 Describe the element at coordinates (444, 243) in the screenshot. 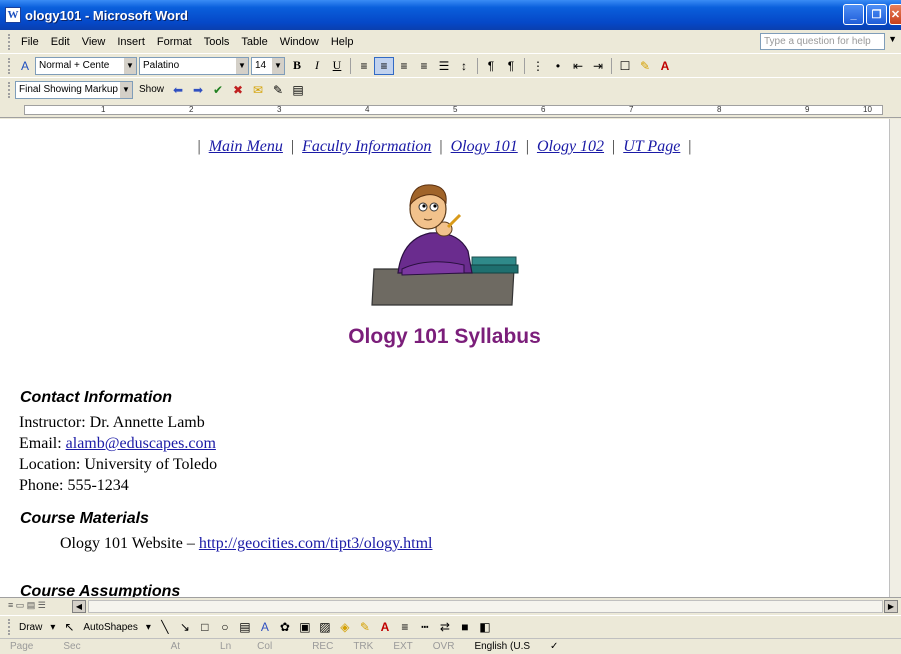

I see `student-thinking-clipart` at that location.